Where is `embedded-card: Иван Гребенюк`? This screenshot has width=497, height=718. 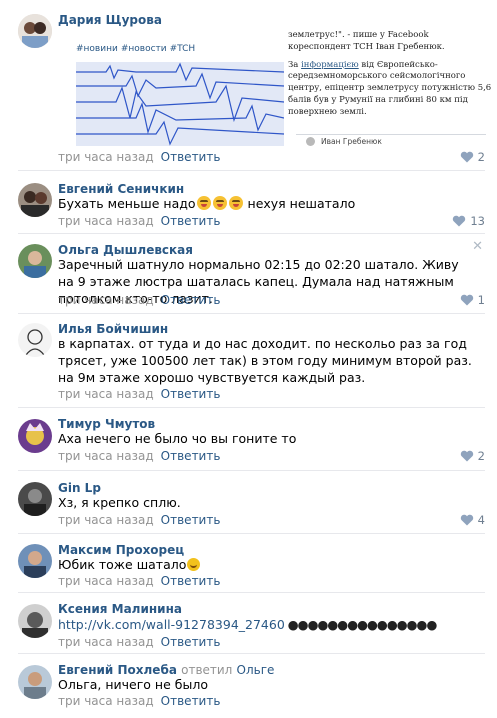 embedded-card: Иван Гребенюк is located at coordinates (391, 141).